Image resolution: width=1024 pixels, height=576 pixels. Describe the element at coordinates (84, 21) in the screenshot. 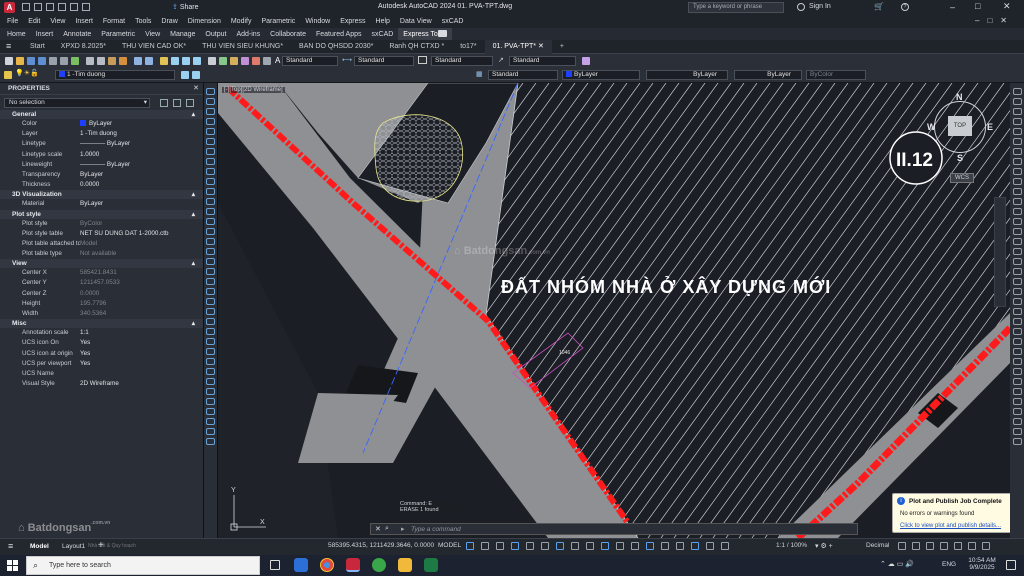

I see `menu-item-insert: Insert` at that location.